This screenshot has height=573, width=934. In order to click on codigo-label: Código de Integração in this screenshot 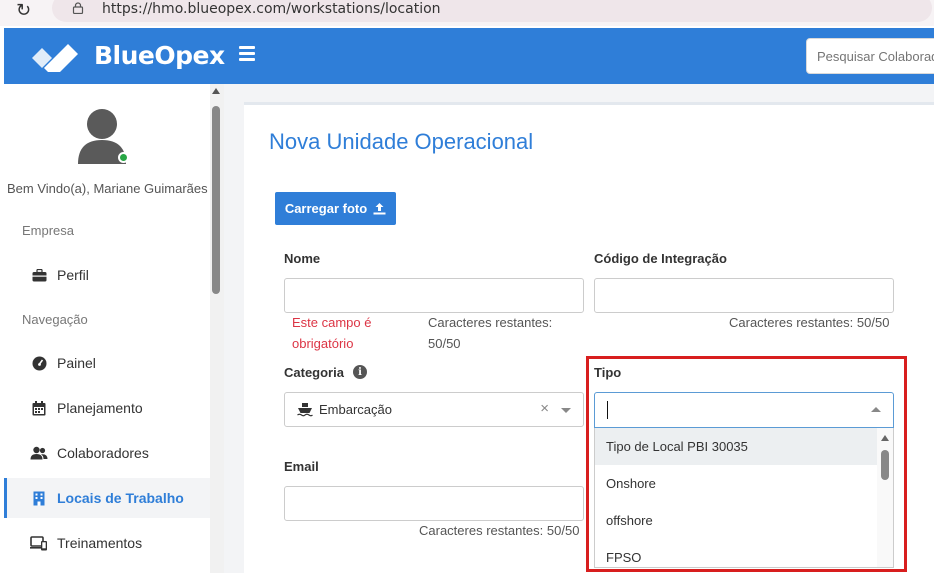, I will do `click(660, 258)`.